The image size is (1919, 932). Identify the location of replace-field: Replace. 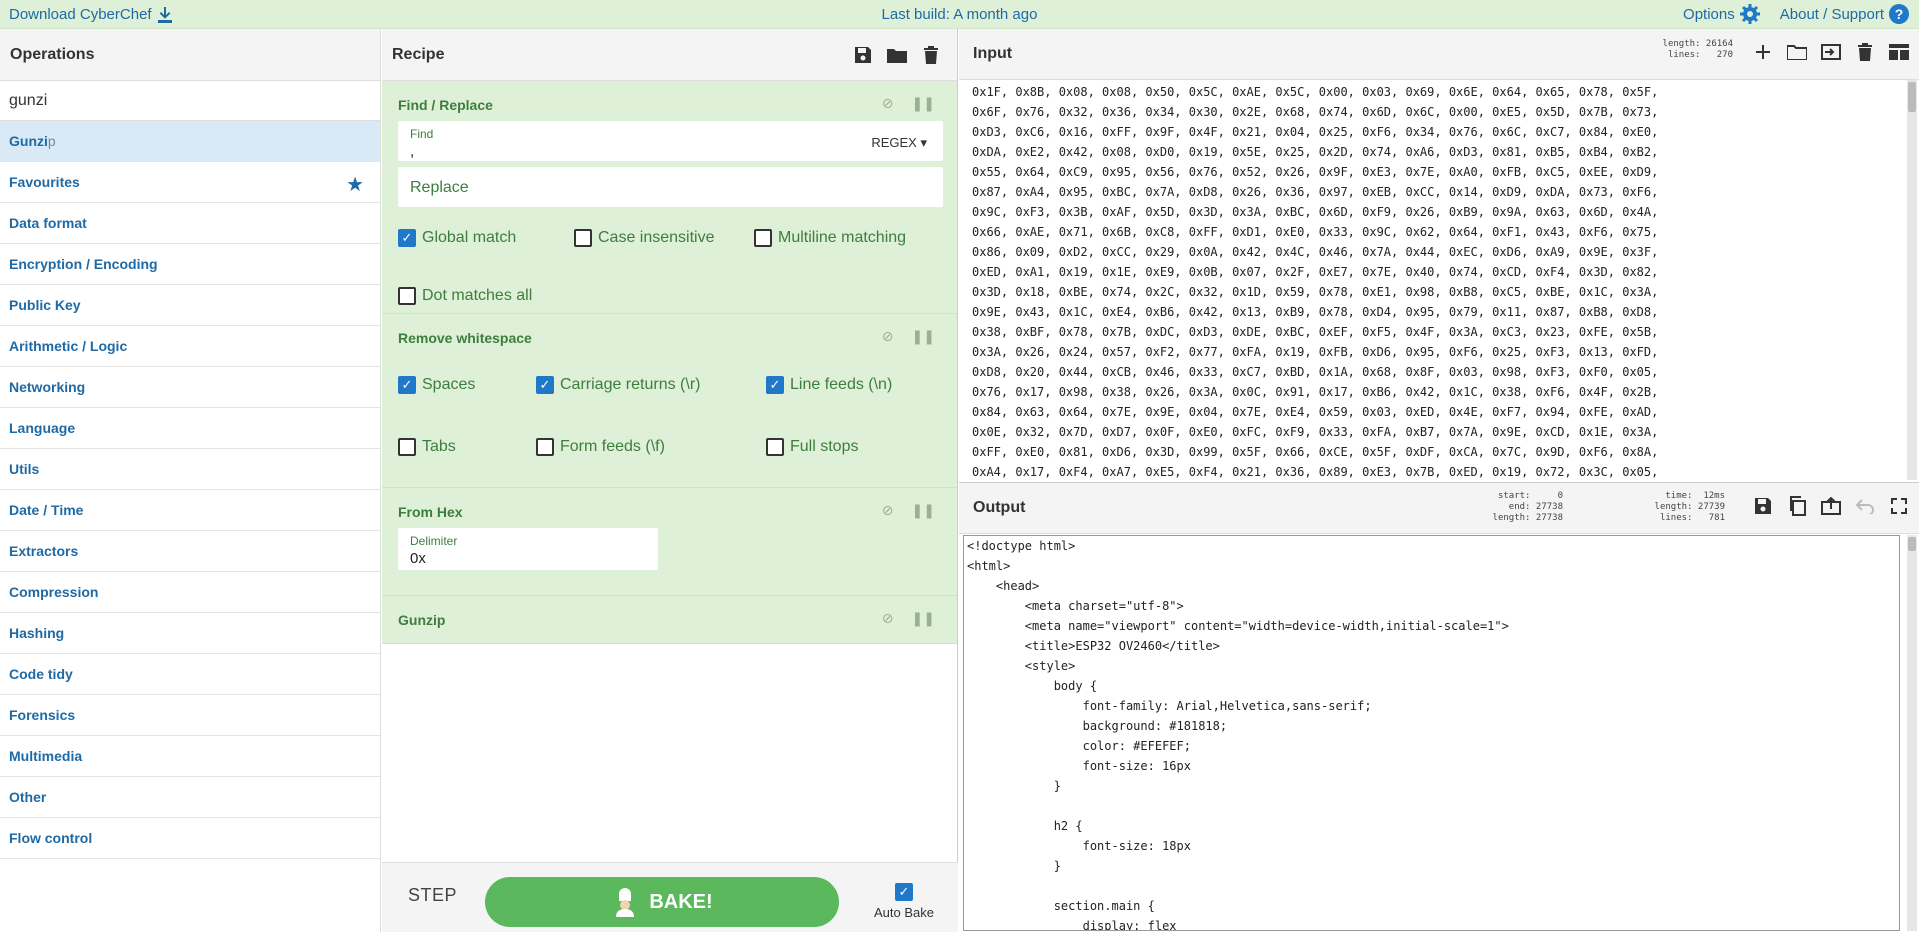
(670, 187).